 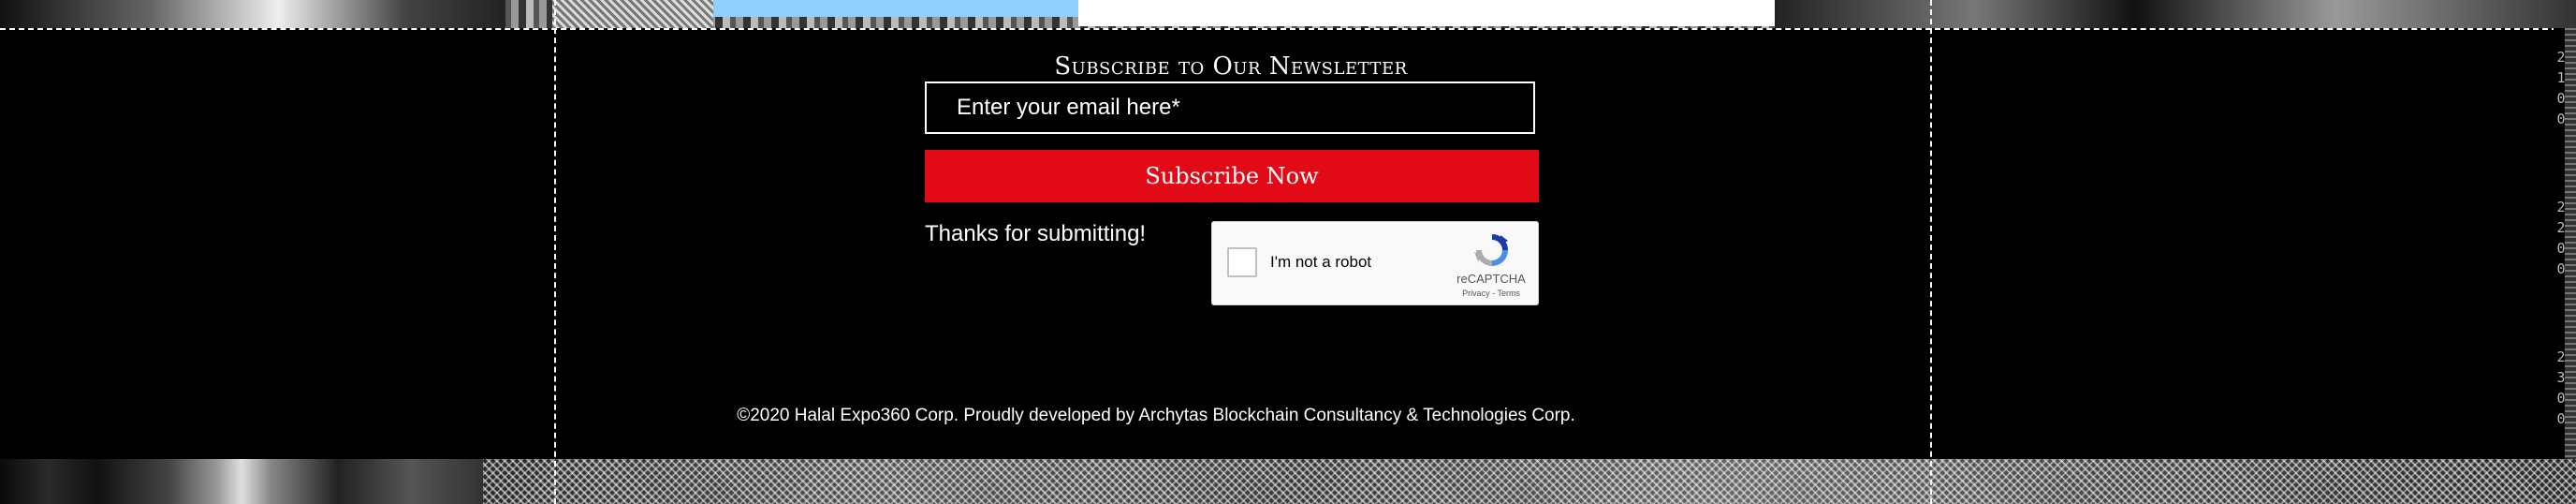 I want to click on recaptcha-links: Privacy - Terms, so click(x=1491, y=293).